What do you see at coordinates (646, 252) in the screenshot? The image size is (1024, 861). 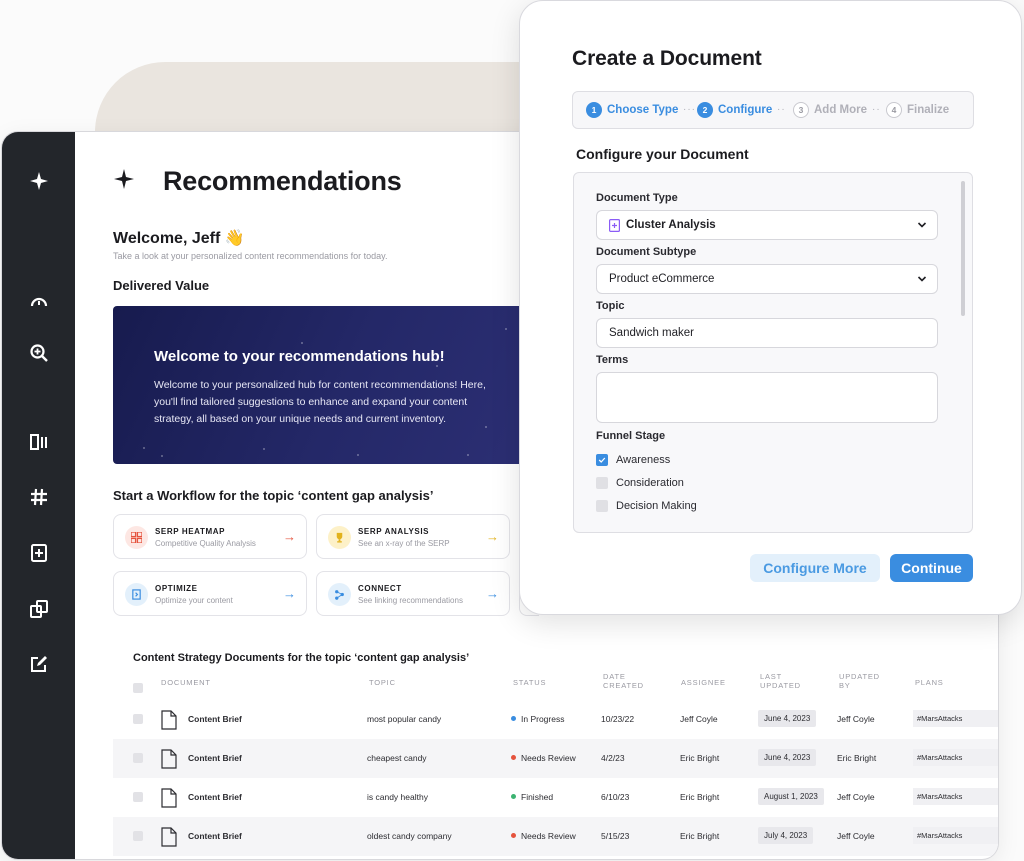 I see `document-subtype-label: Document Subtype` at bounding box center [646, 252].